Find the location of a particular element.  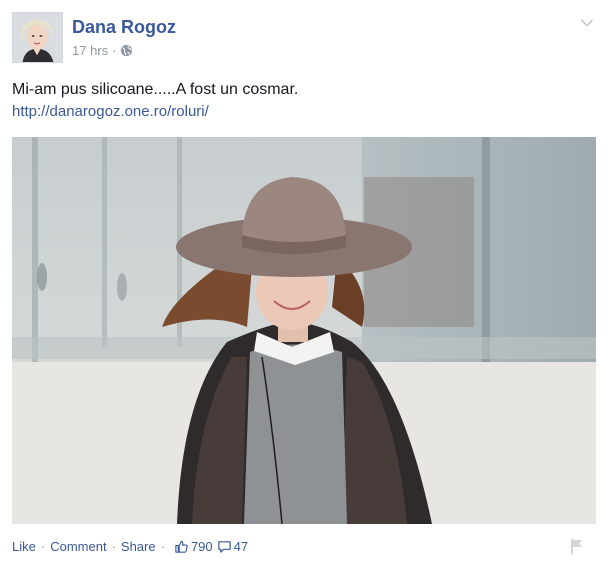

like-count: 790 is located at coordinates (193, 546).